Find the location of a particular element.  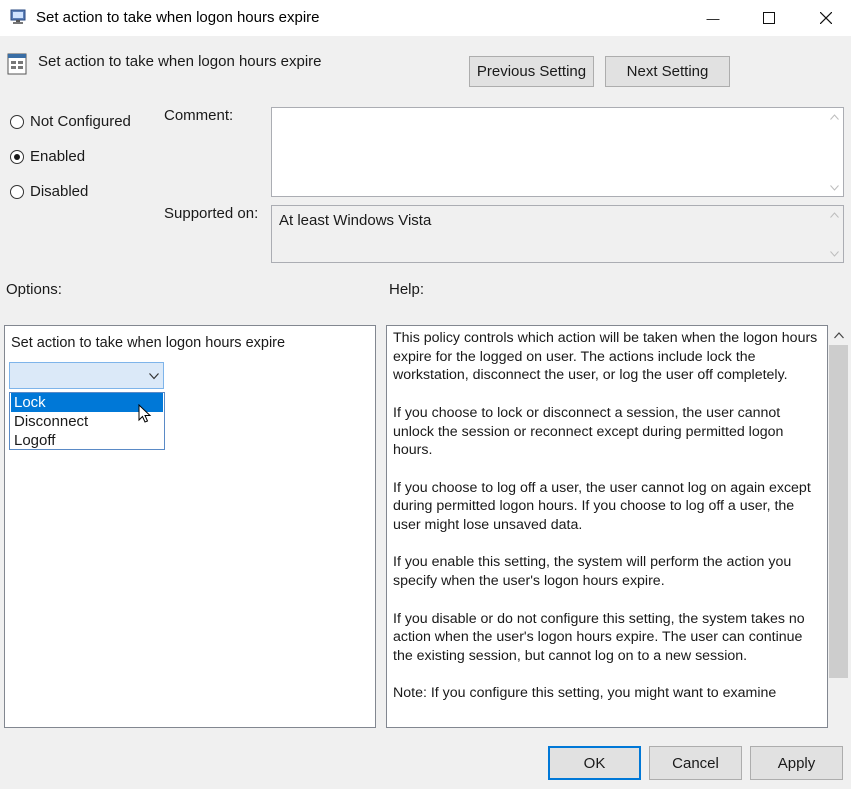

maximize-button is located at coordinates (769, 18).